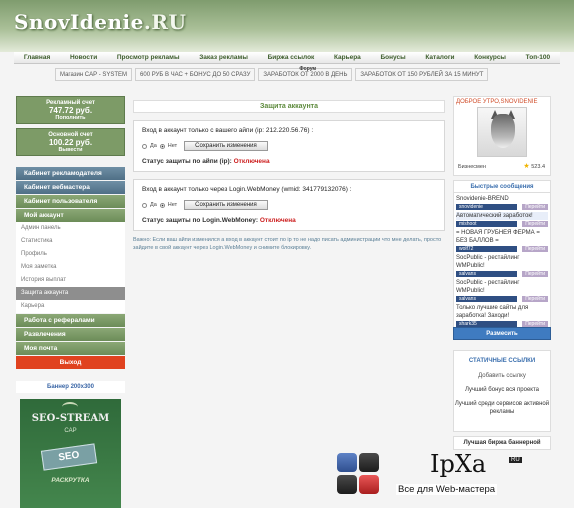 The height and width of the screenshot is (508, 574). Describe the element at coordinates (200, 220) in the screenshot. I see `wm-status-label: Статус защиты по Login.WebMoney:` at that location.